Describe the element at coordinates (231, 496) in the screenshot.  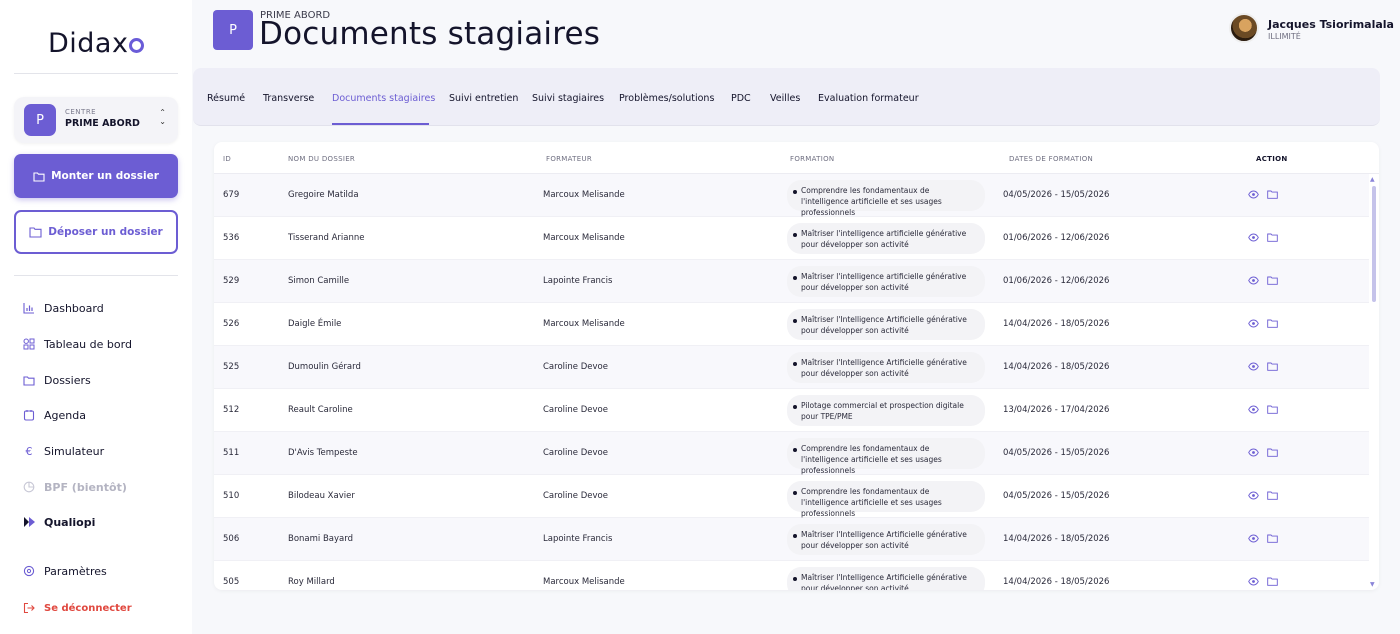
I see `cell-id: 510` at that location.